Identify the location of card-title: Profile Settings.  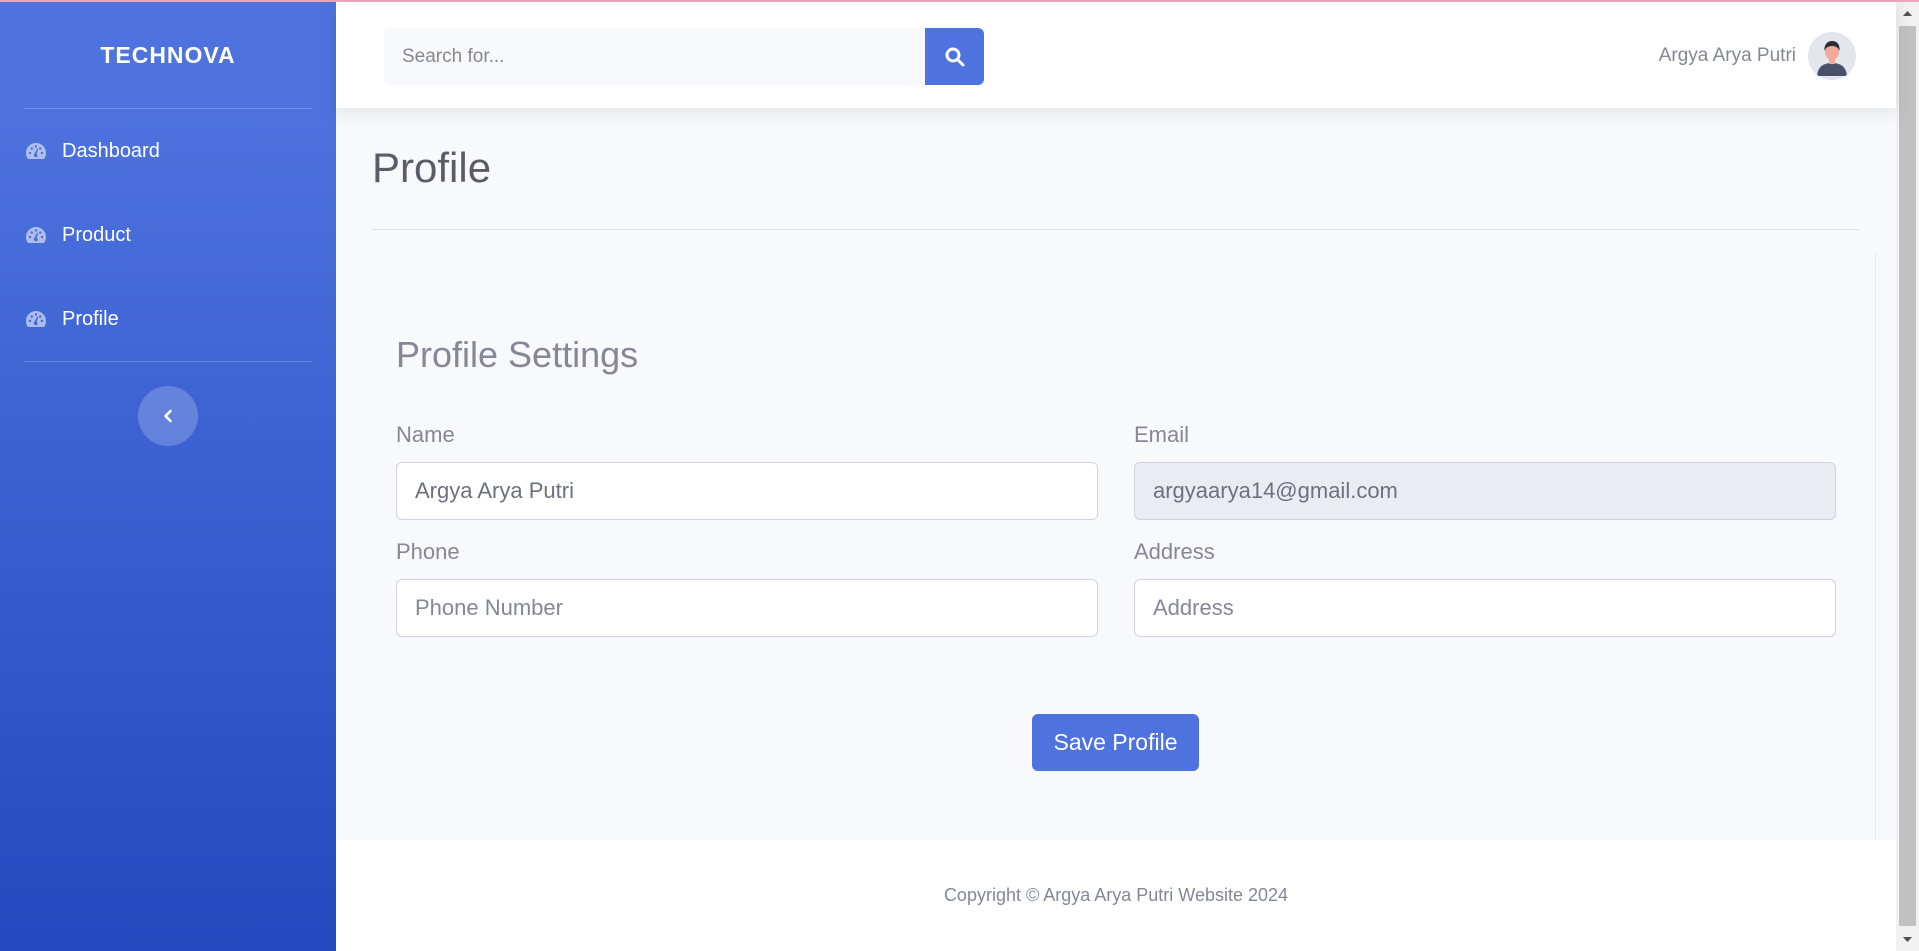
(517, 354).